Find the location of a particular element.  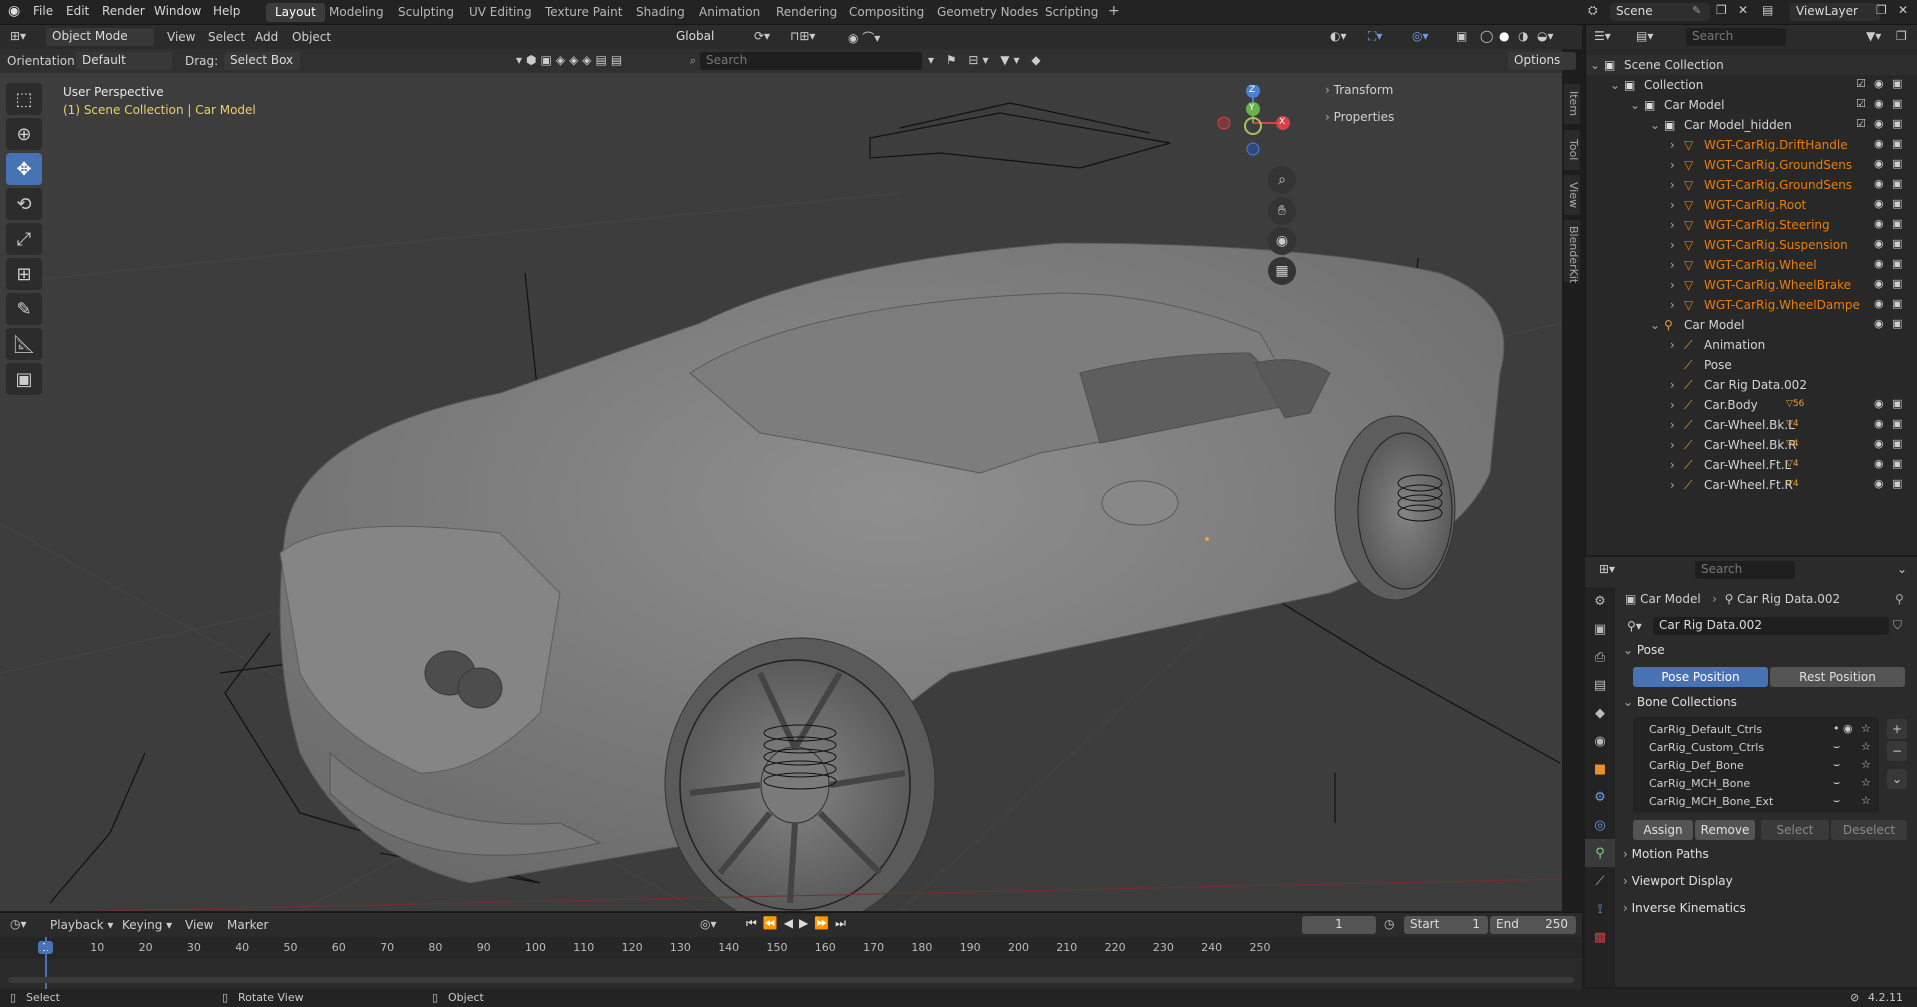

assign-button: Assign is located at coordinates (1663, 830).